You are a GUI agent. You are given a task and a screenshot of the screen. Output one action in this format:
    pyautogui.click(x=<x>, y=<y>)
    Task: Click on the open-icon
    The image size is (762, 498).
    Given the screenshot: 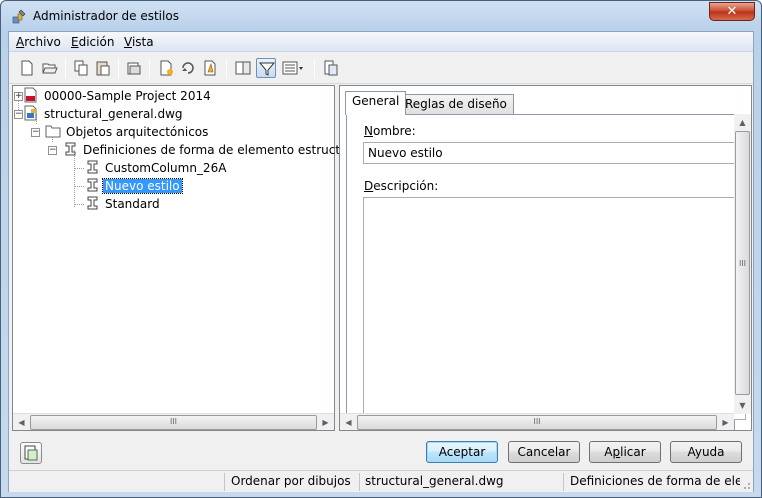 What is the action you would take?
    pyautogui.click(x=50, y=68)
    